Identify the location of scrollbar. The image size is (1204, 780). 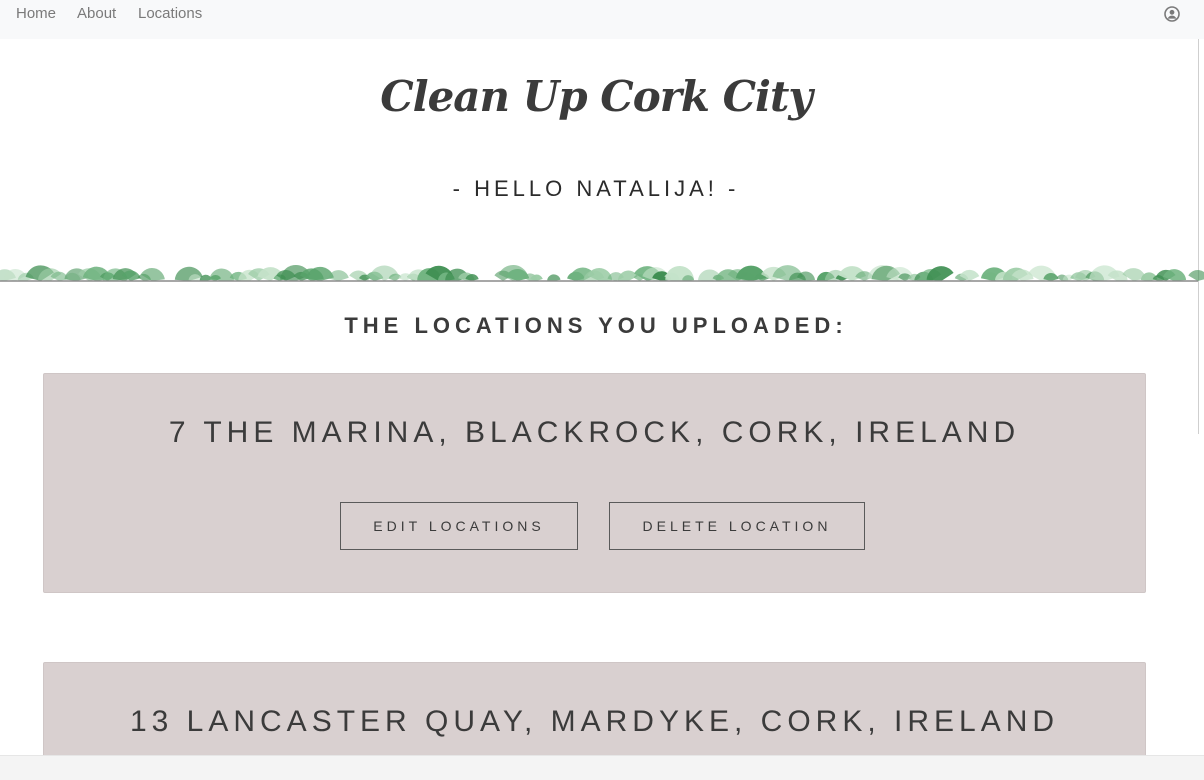
(1201, 236).